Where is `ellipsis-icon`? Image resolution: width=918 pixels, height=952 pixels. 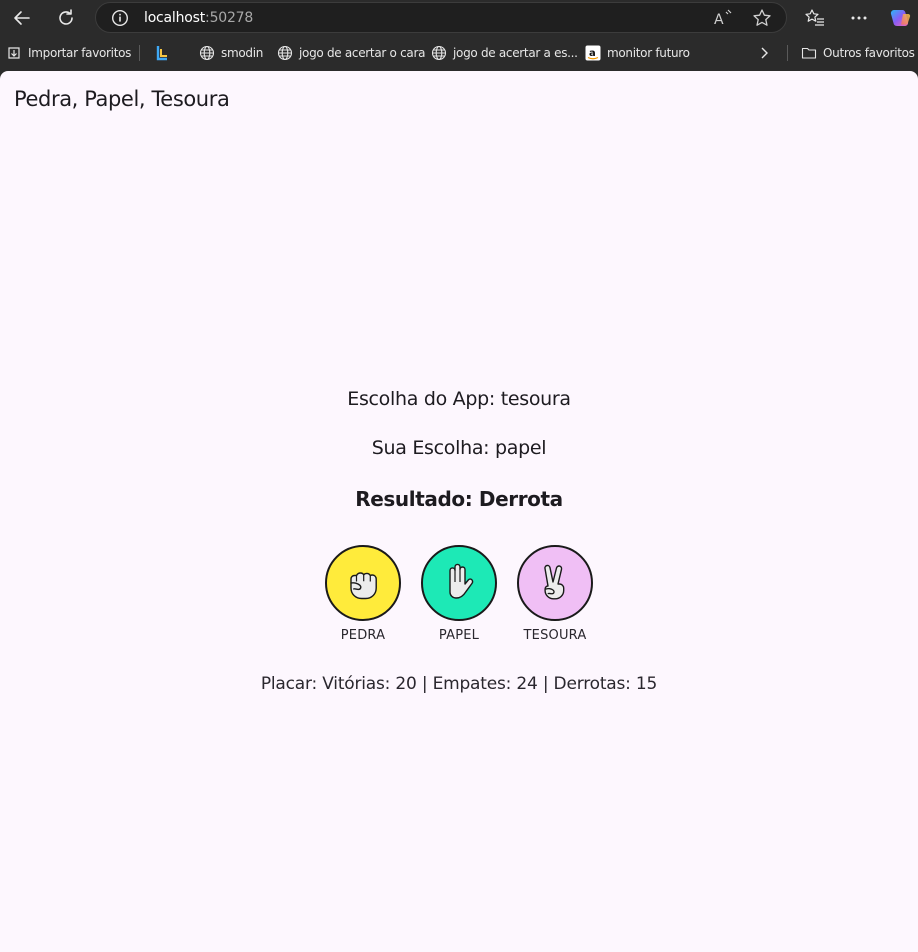
ellipsis-icon is located at coordinates (859, 18).